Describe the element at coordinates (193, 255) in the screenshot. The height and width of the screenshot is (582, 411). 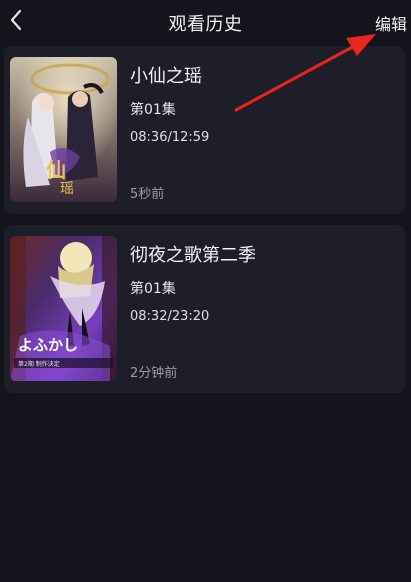
I see `show-title: 彻夜之歌第二季` at that location.